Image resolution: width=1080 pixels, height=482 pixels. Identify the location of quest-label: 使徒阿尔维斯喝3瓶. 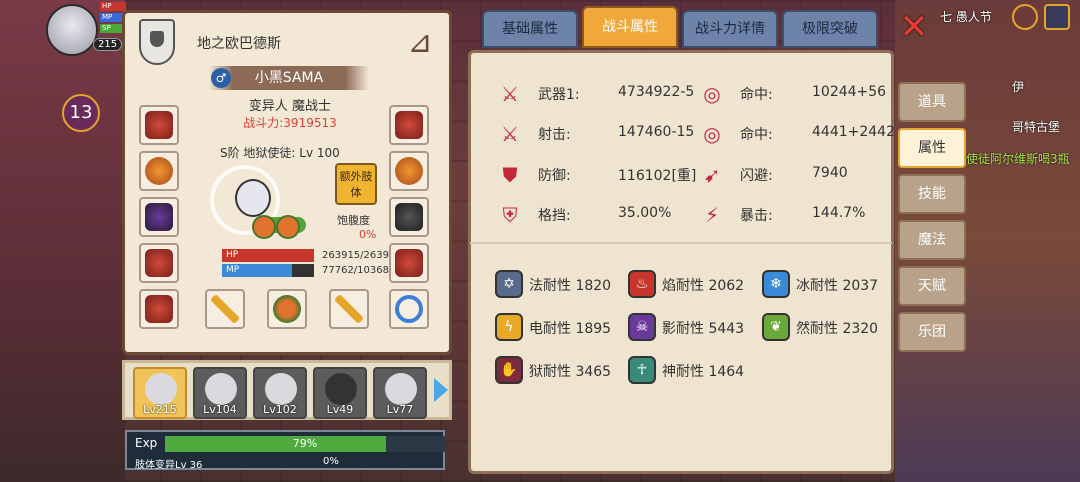
(1018, 159).